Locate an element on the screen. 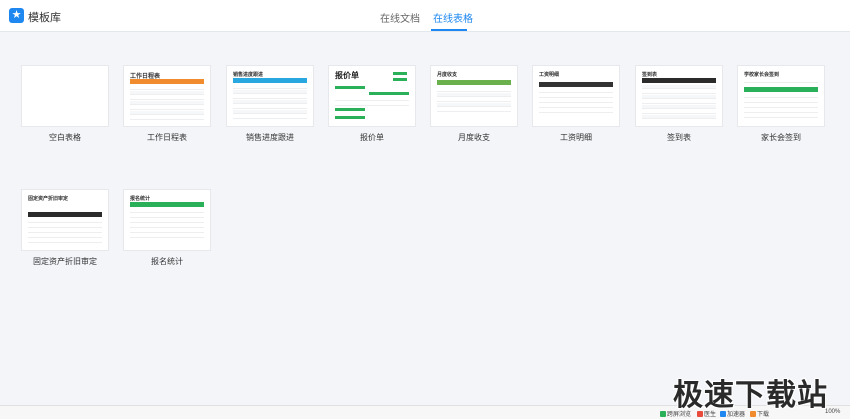  template-thumbnail is located at coordinates (65, 96).